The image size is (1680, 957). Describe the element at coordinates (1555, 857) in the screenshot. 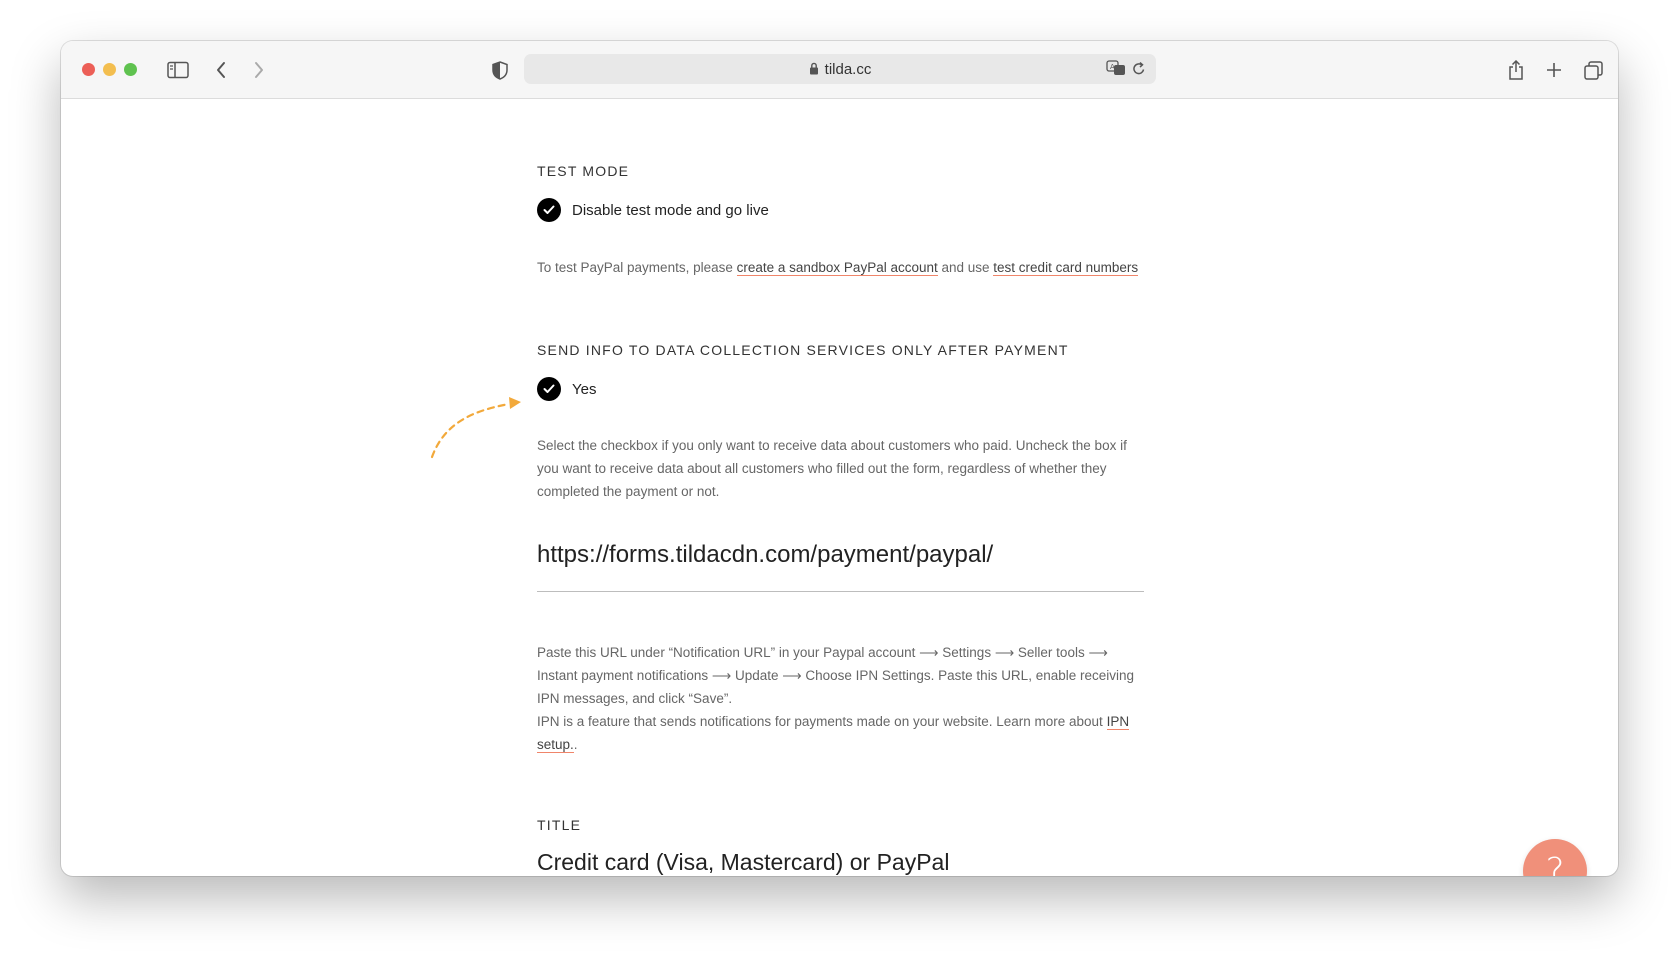

I see `help-button: ?` at that location.